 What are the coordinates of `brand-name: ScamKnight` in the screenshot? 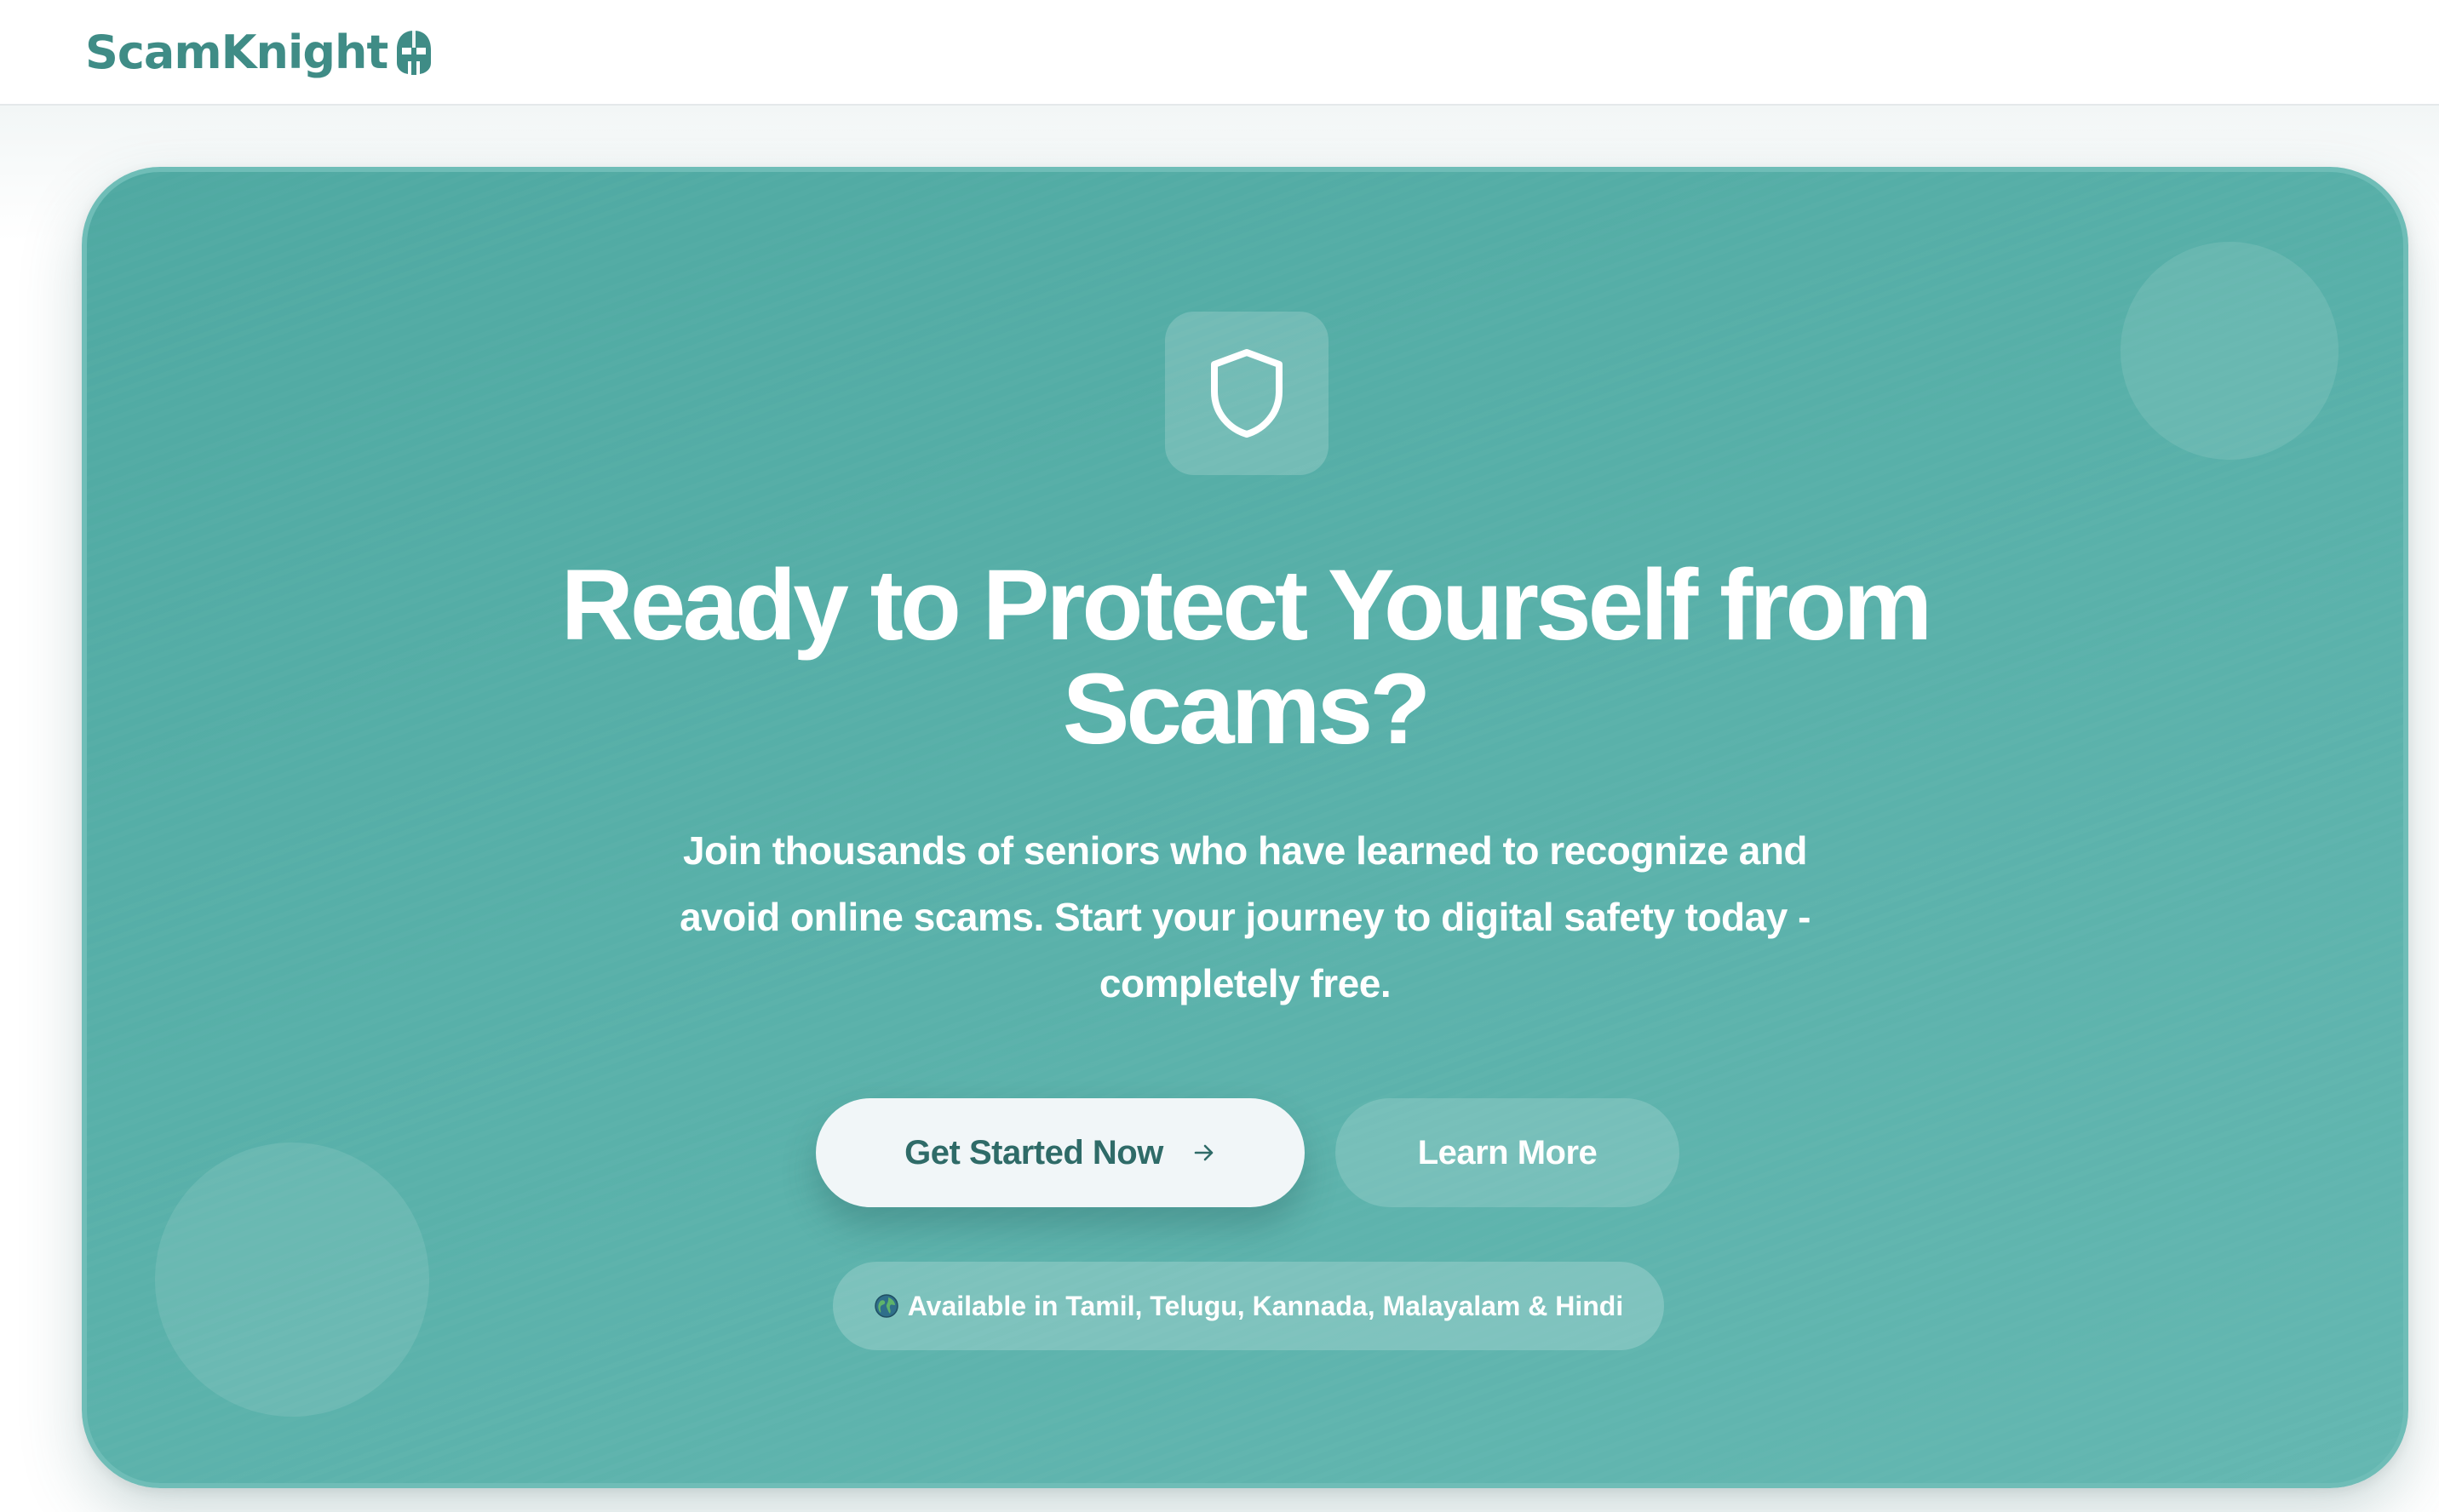 It's located at (237, 52).